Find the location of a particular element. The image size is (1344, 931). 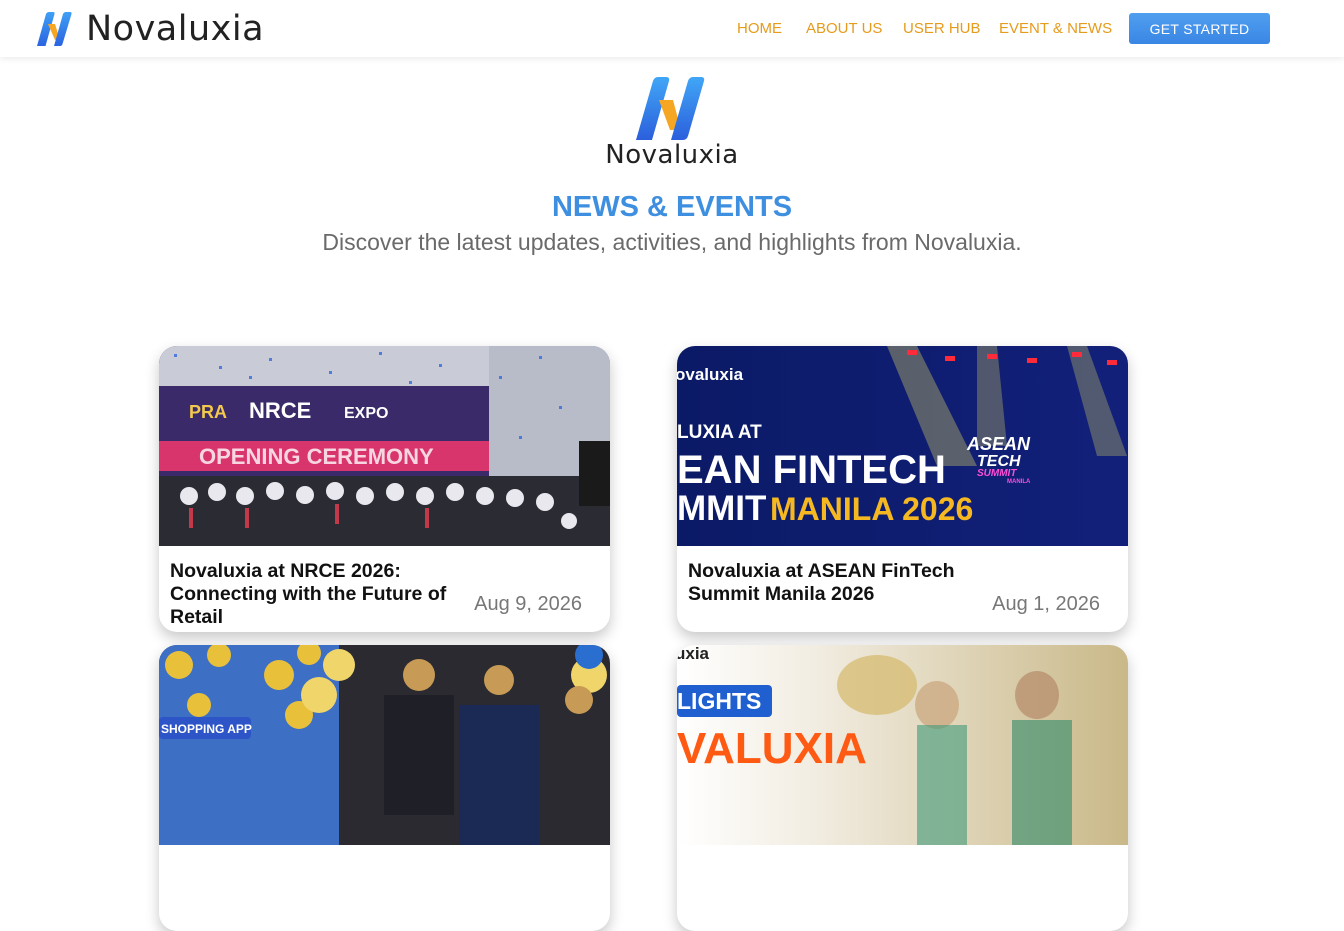

brand-name: Novaluxia is located at coordinates (175, 29).